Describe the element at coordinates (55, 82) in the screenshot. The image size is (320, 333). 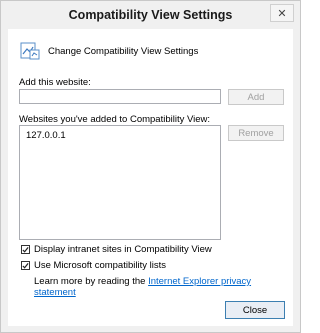
I see `add-website-label: Add this website:` at that location.